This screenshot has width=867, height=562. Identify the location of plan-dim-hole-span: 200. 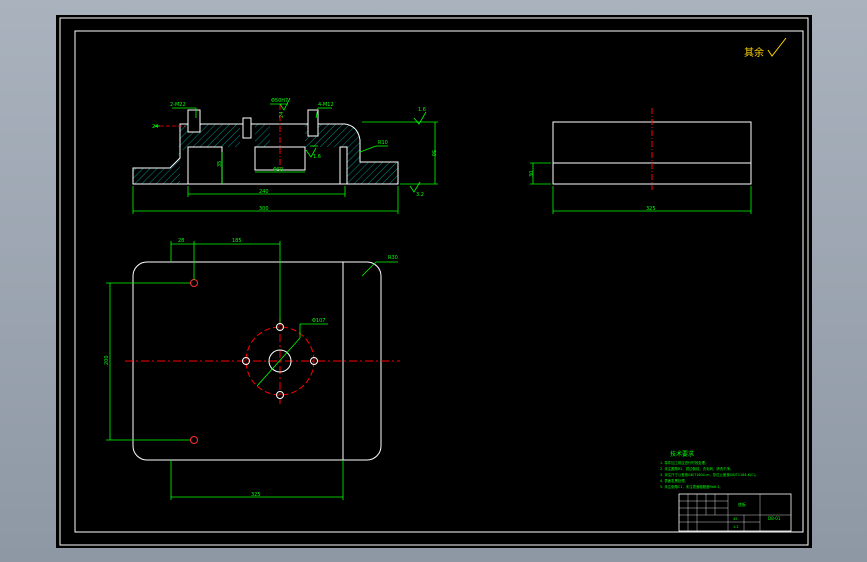
(107, 360).